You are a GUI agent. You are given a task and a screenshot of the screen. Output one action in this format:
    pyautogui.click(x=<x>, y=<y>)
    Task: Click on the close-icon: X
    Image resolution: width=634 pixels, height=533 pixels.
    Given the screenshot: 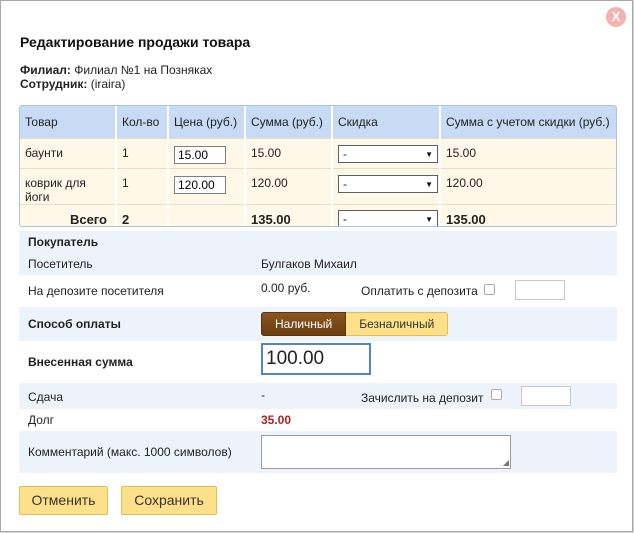 What is the action you would take?
    pyautogui.click(x=616, y=17)
    